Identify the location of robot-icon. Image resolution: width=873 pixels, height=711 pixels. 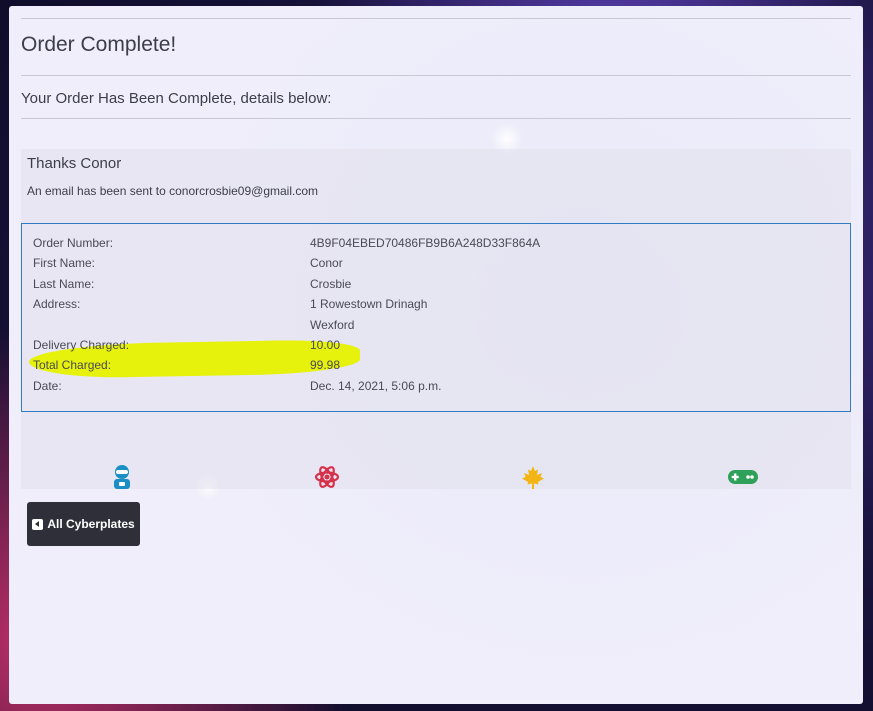
(122, 477).